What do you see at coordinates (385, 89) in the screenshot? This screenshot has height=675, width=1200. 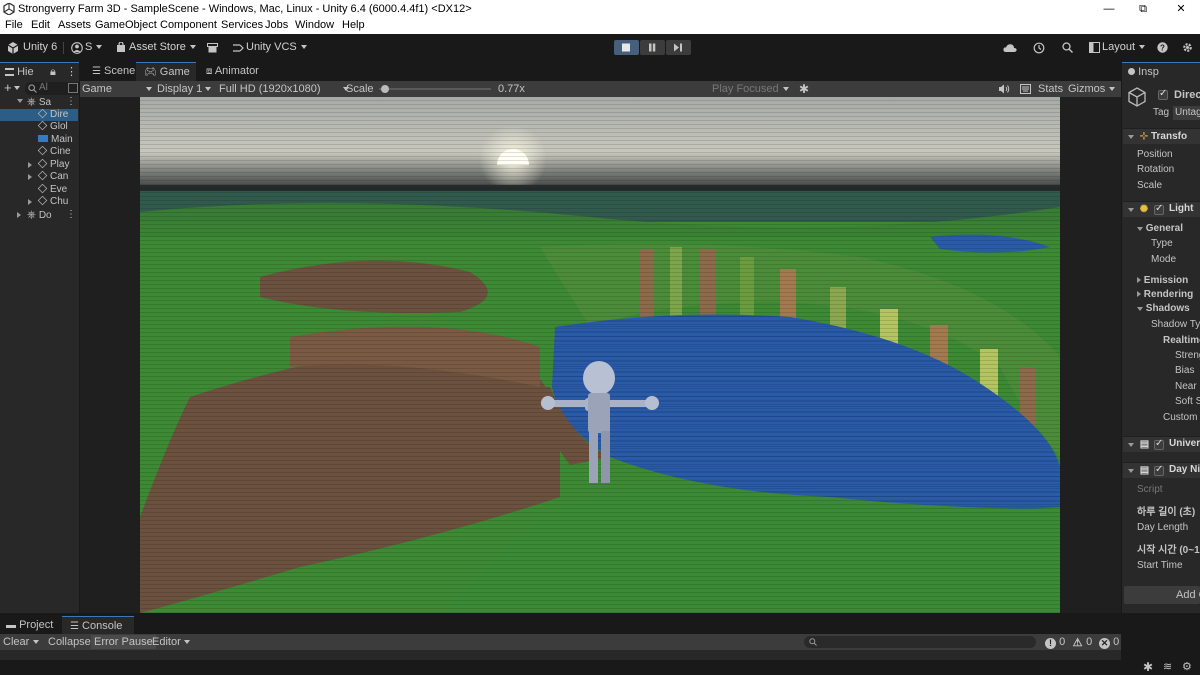 I see `scale-slider-thumb` at bounding box center [385, 89].